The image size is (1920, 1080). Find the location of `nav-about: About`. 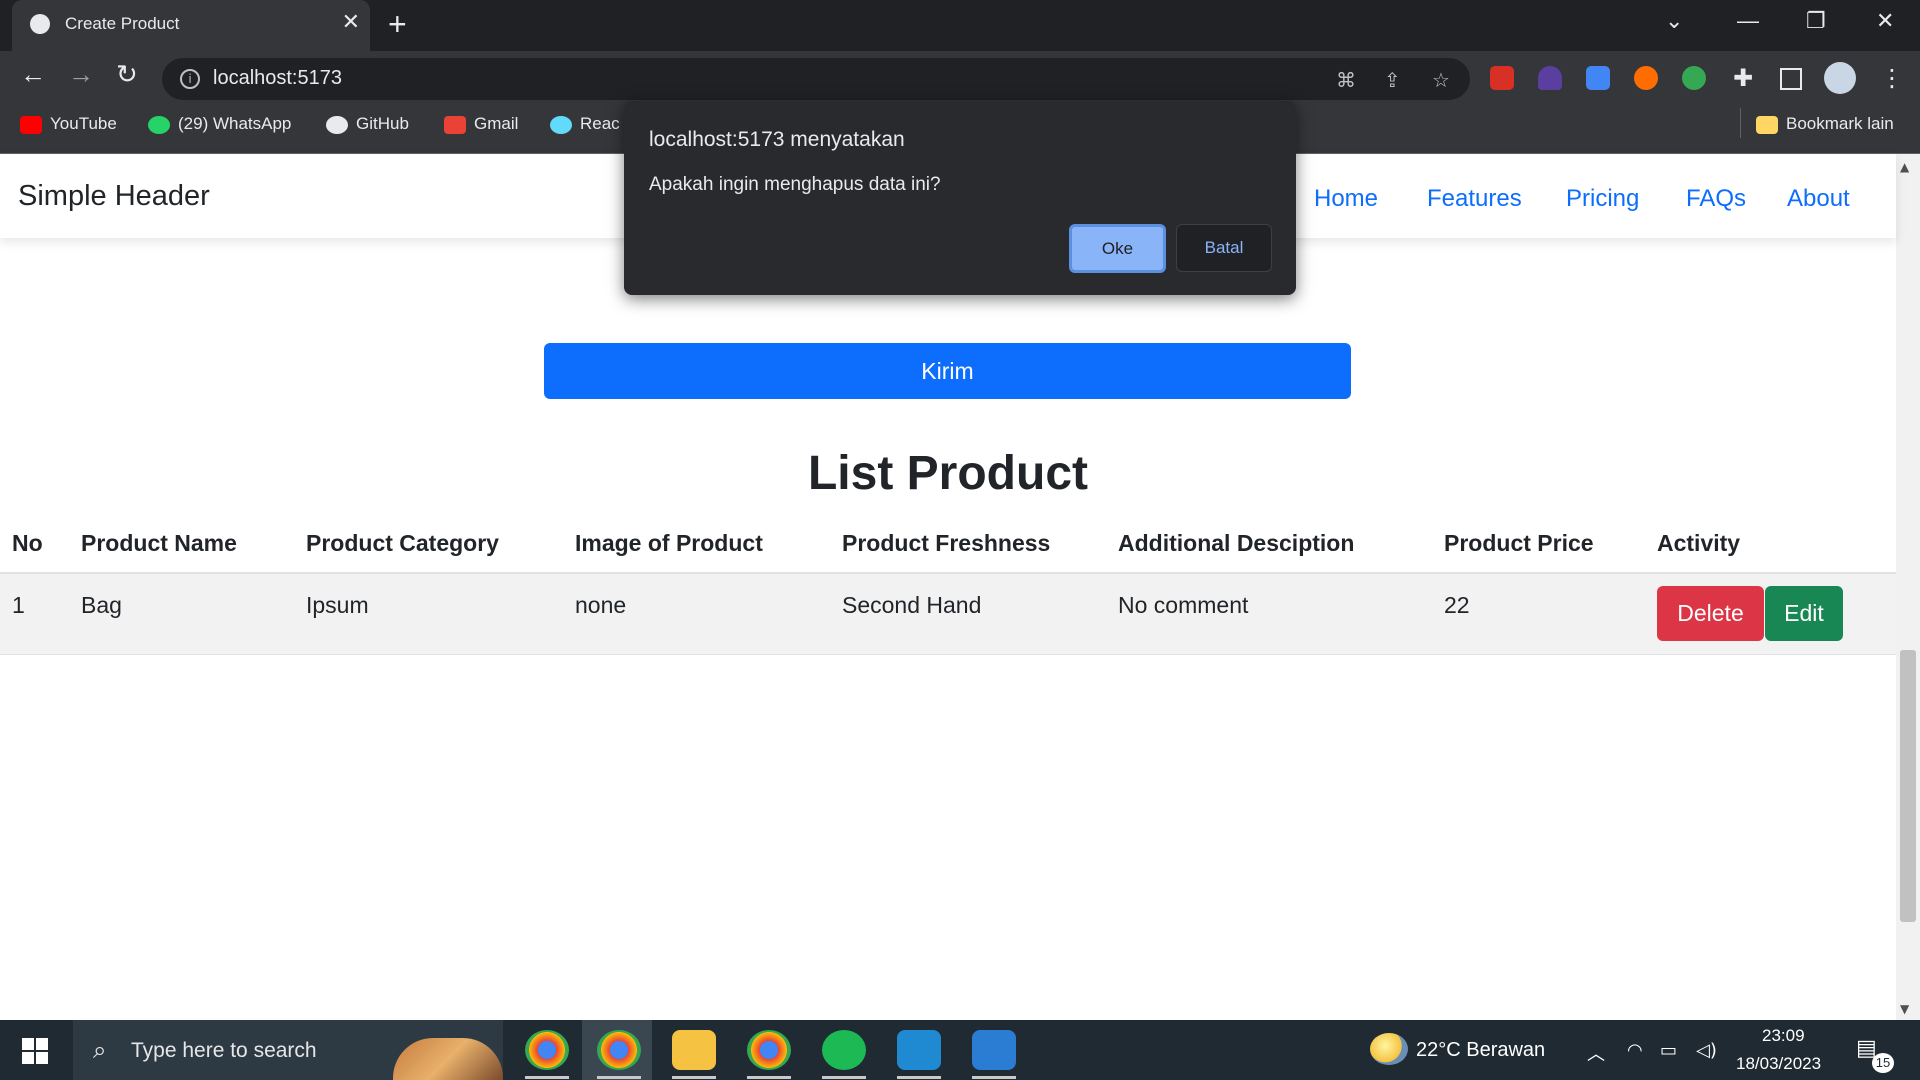

nav-about: About is located at coordinates (1818, 199).